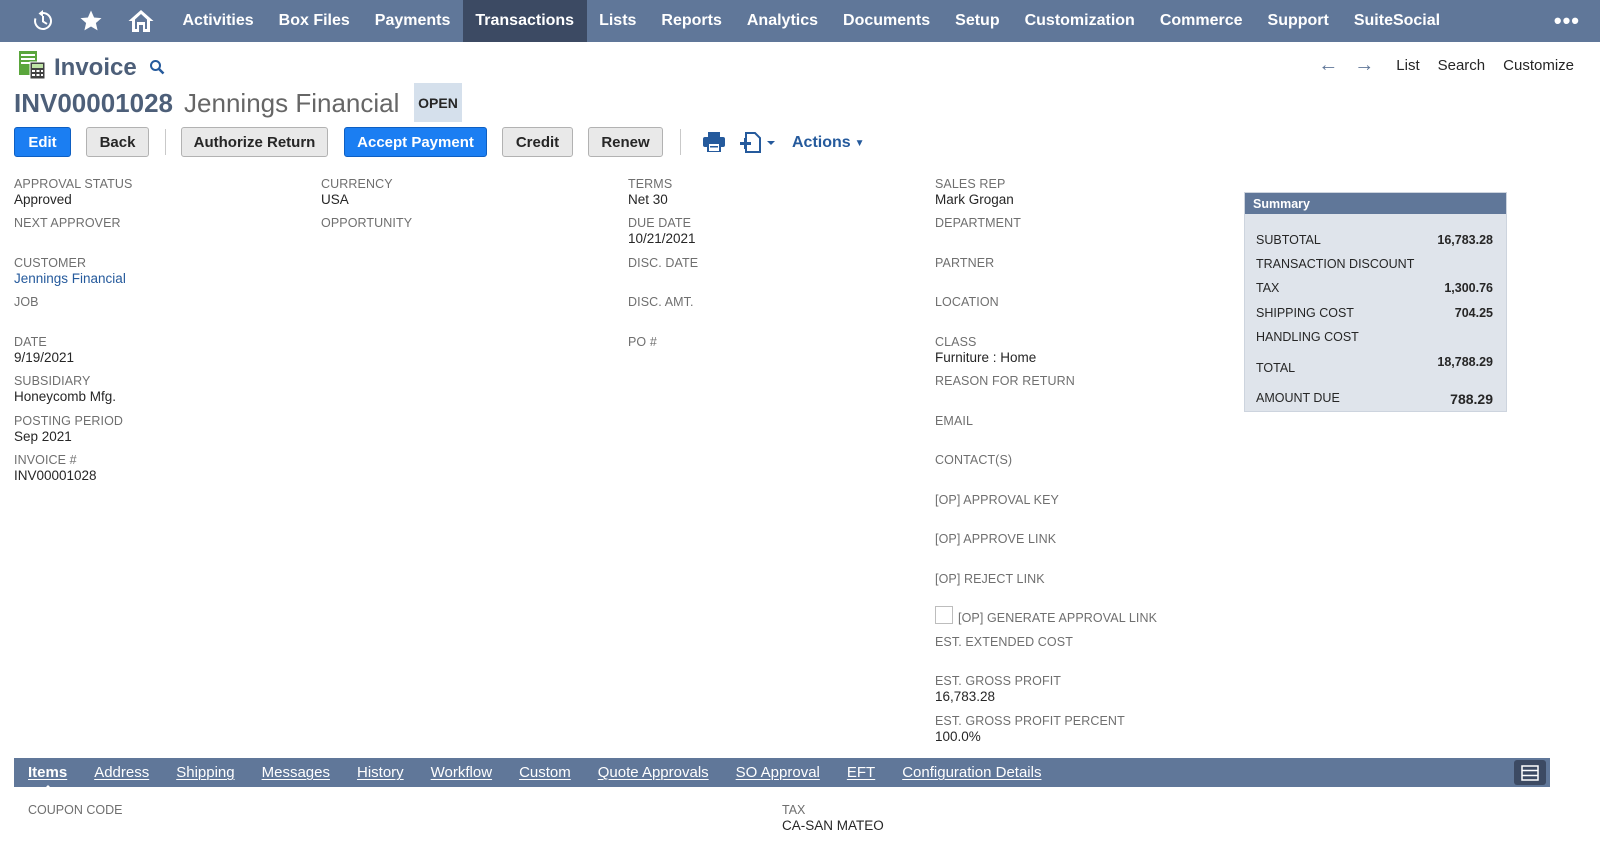 Image resolution: width=1600 pixels, height=855 pixels. I want to click on field-op-reject-link: [OP] REJECT LINK, so click(1085, 579).